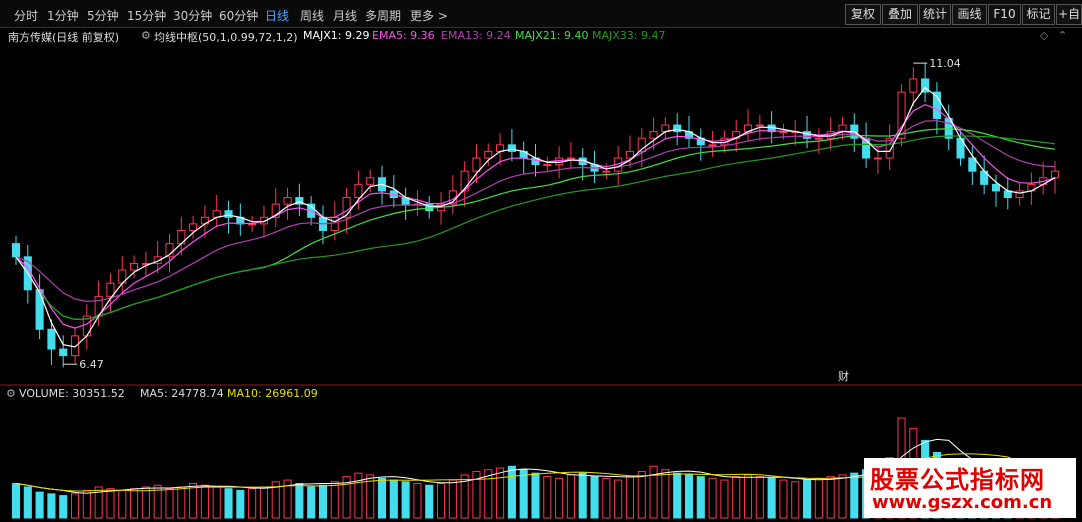 The width and height of the screenshot is (1082, 522). What do you see at coordinates (238, 15) in the screenshot?
I see `period-tab-5: 60分钟` at bounding box center [238, 15].